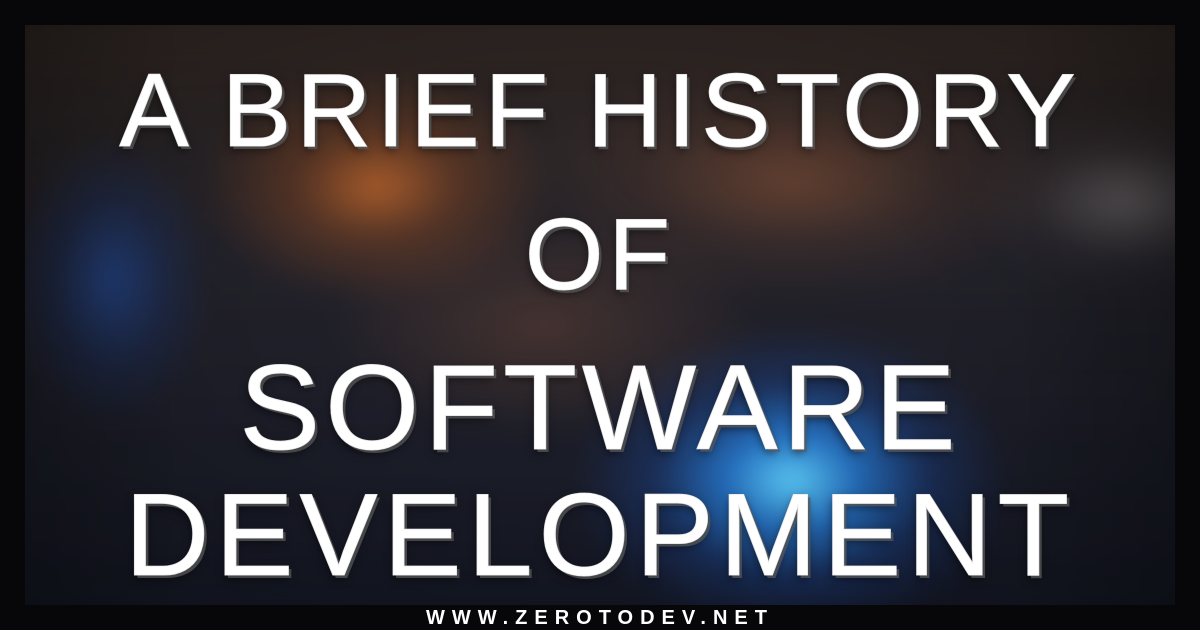  Describe the element at coordinates (600, 111) in the screenshot. I see `headline-line: A BRIEF HISTORY` at that location.